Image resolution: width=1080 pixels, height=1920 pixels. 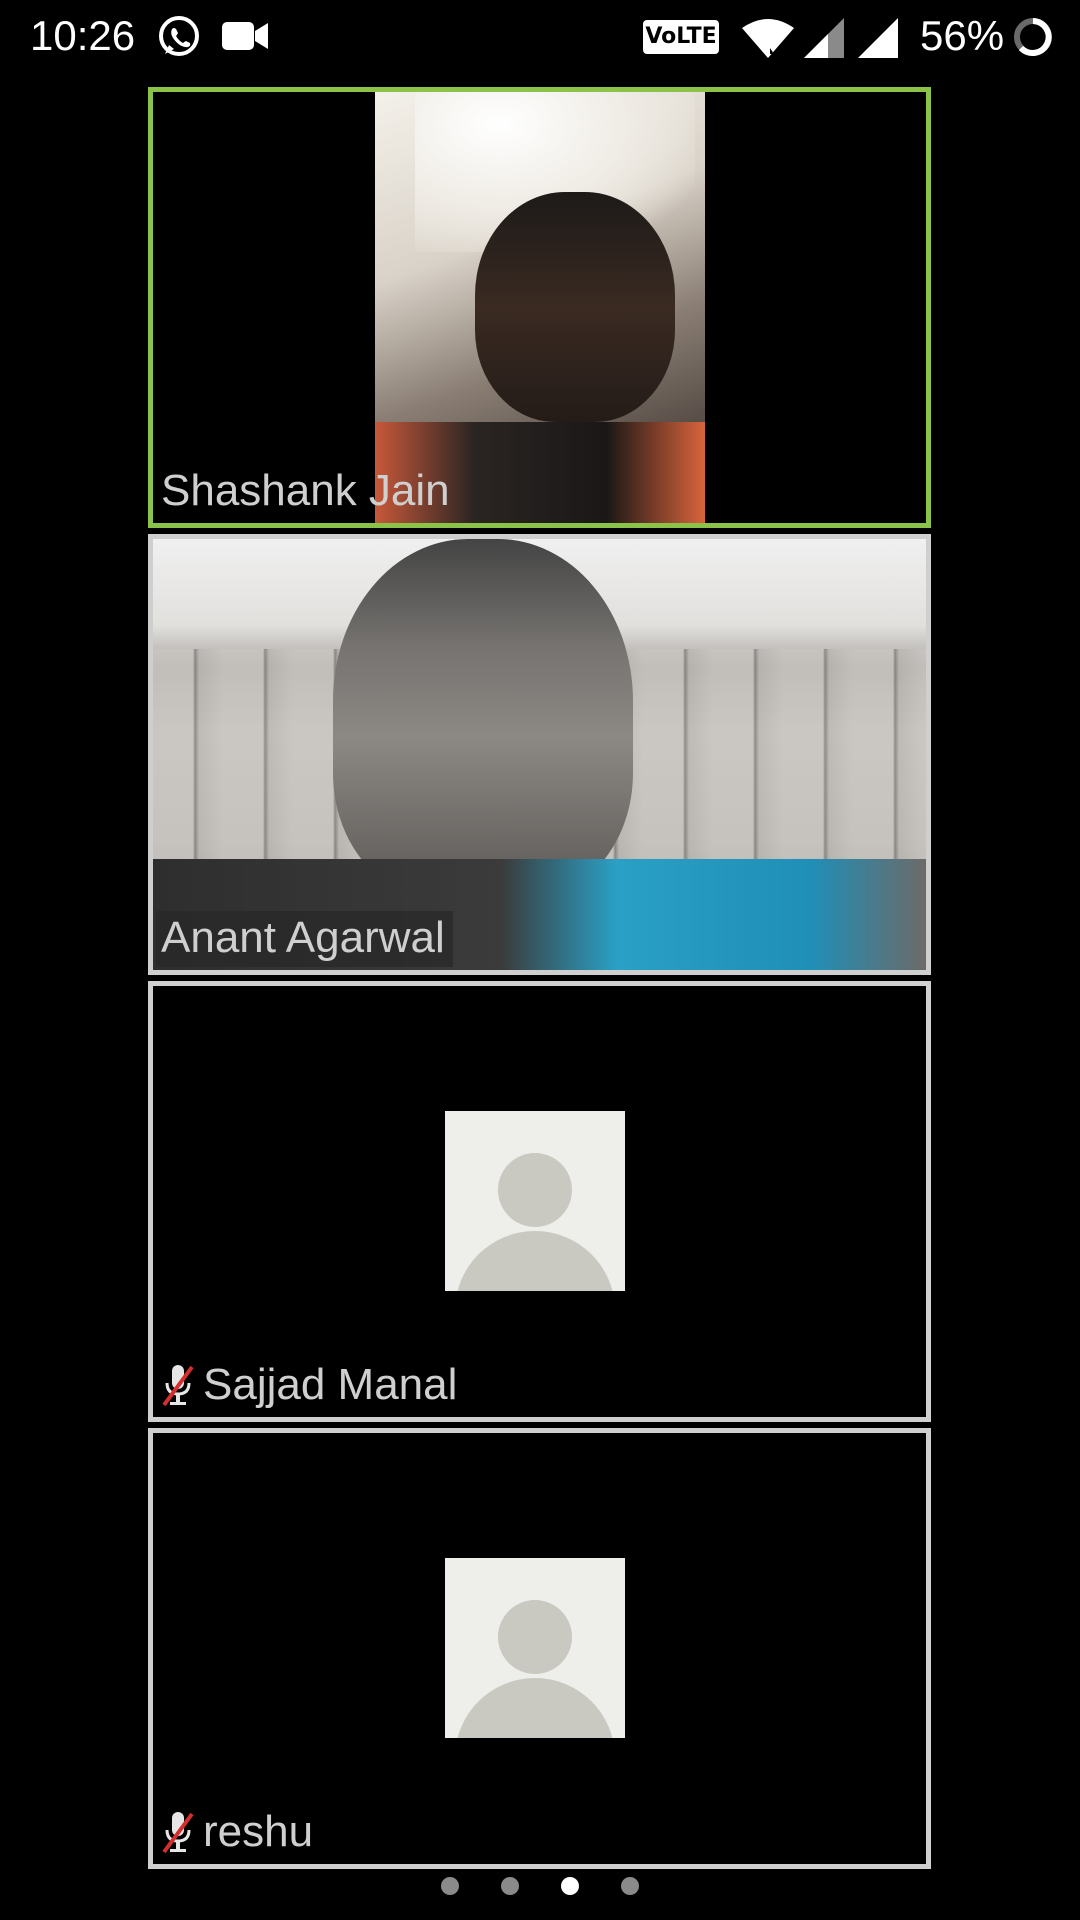 I want to click on volte-badge: VoLTE, so click(x=681, y=37).